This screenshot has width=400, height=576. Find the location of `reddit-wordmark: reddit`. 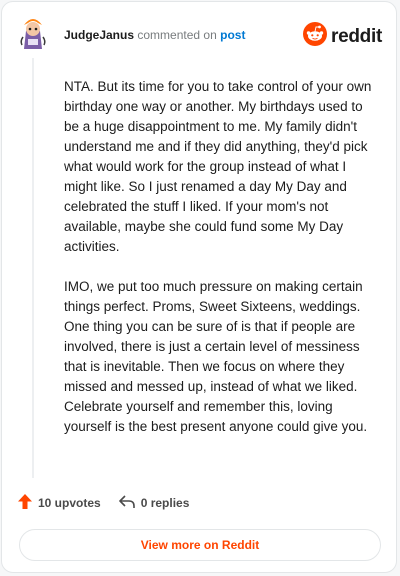

reddit-wordmark: reddit is located at coordinates (356, 36).